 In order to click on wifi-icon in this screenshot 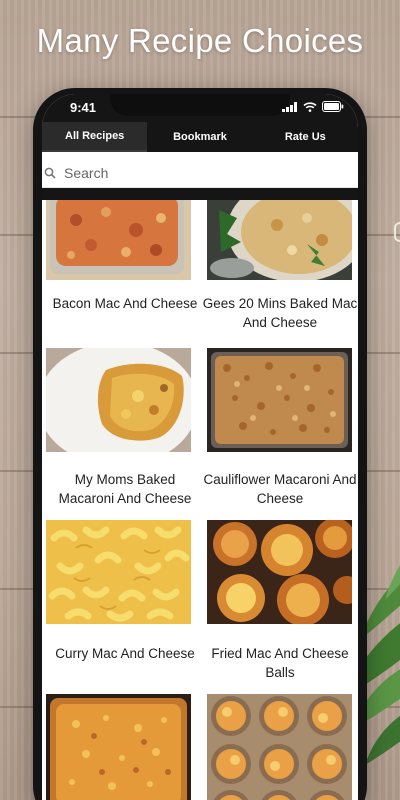, I will do `click(310, 106)`.